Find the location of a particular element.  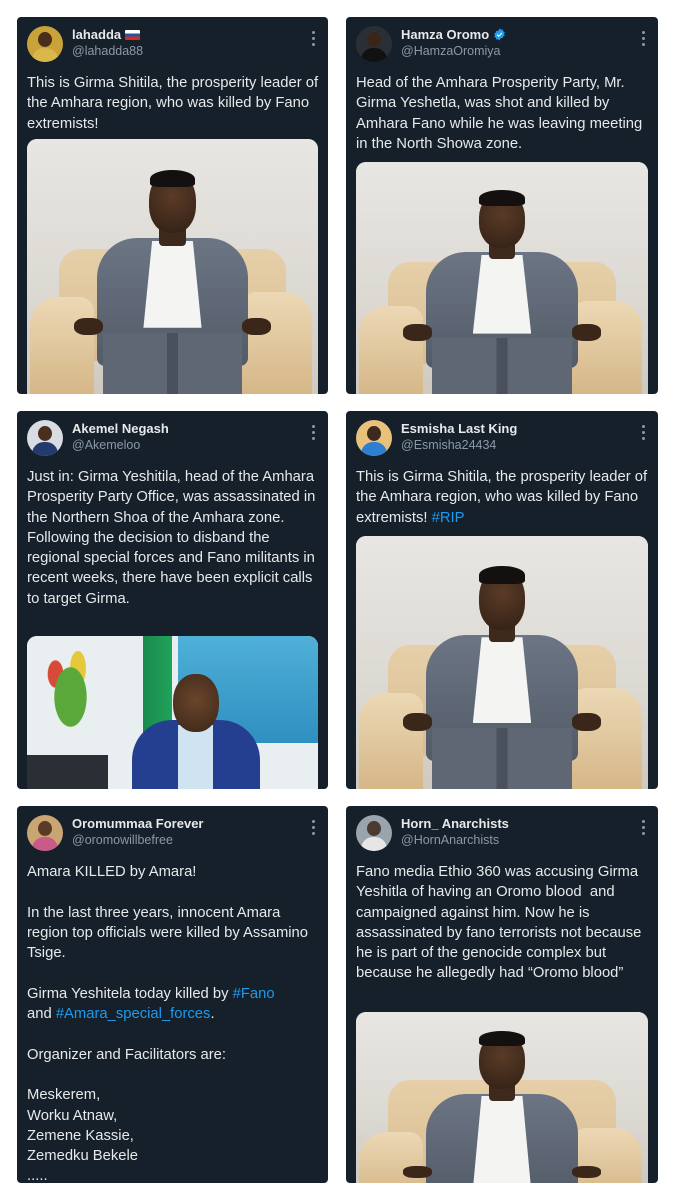

hashtag-link: #Fano is located at coordinates (254, 994).